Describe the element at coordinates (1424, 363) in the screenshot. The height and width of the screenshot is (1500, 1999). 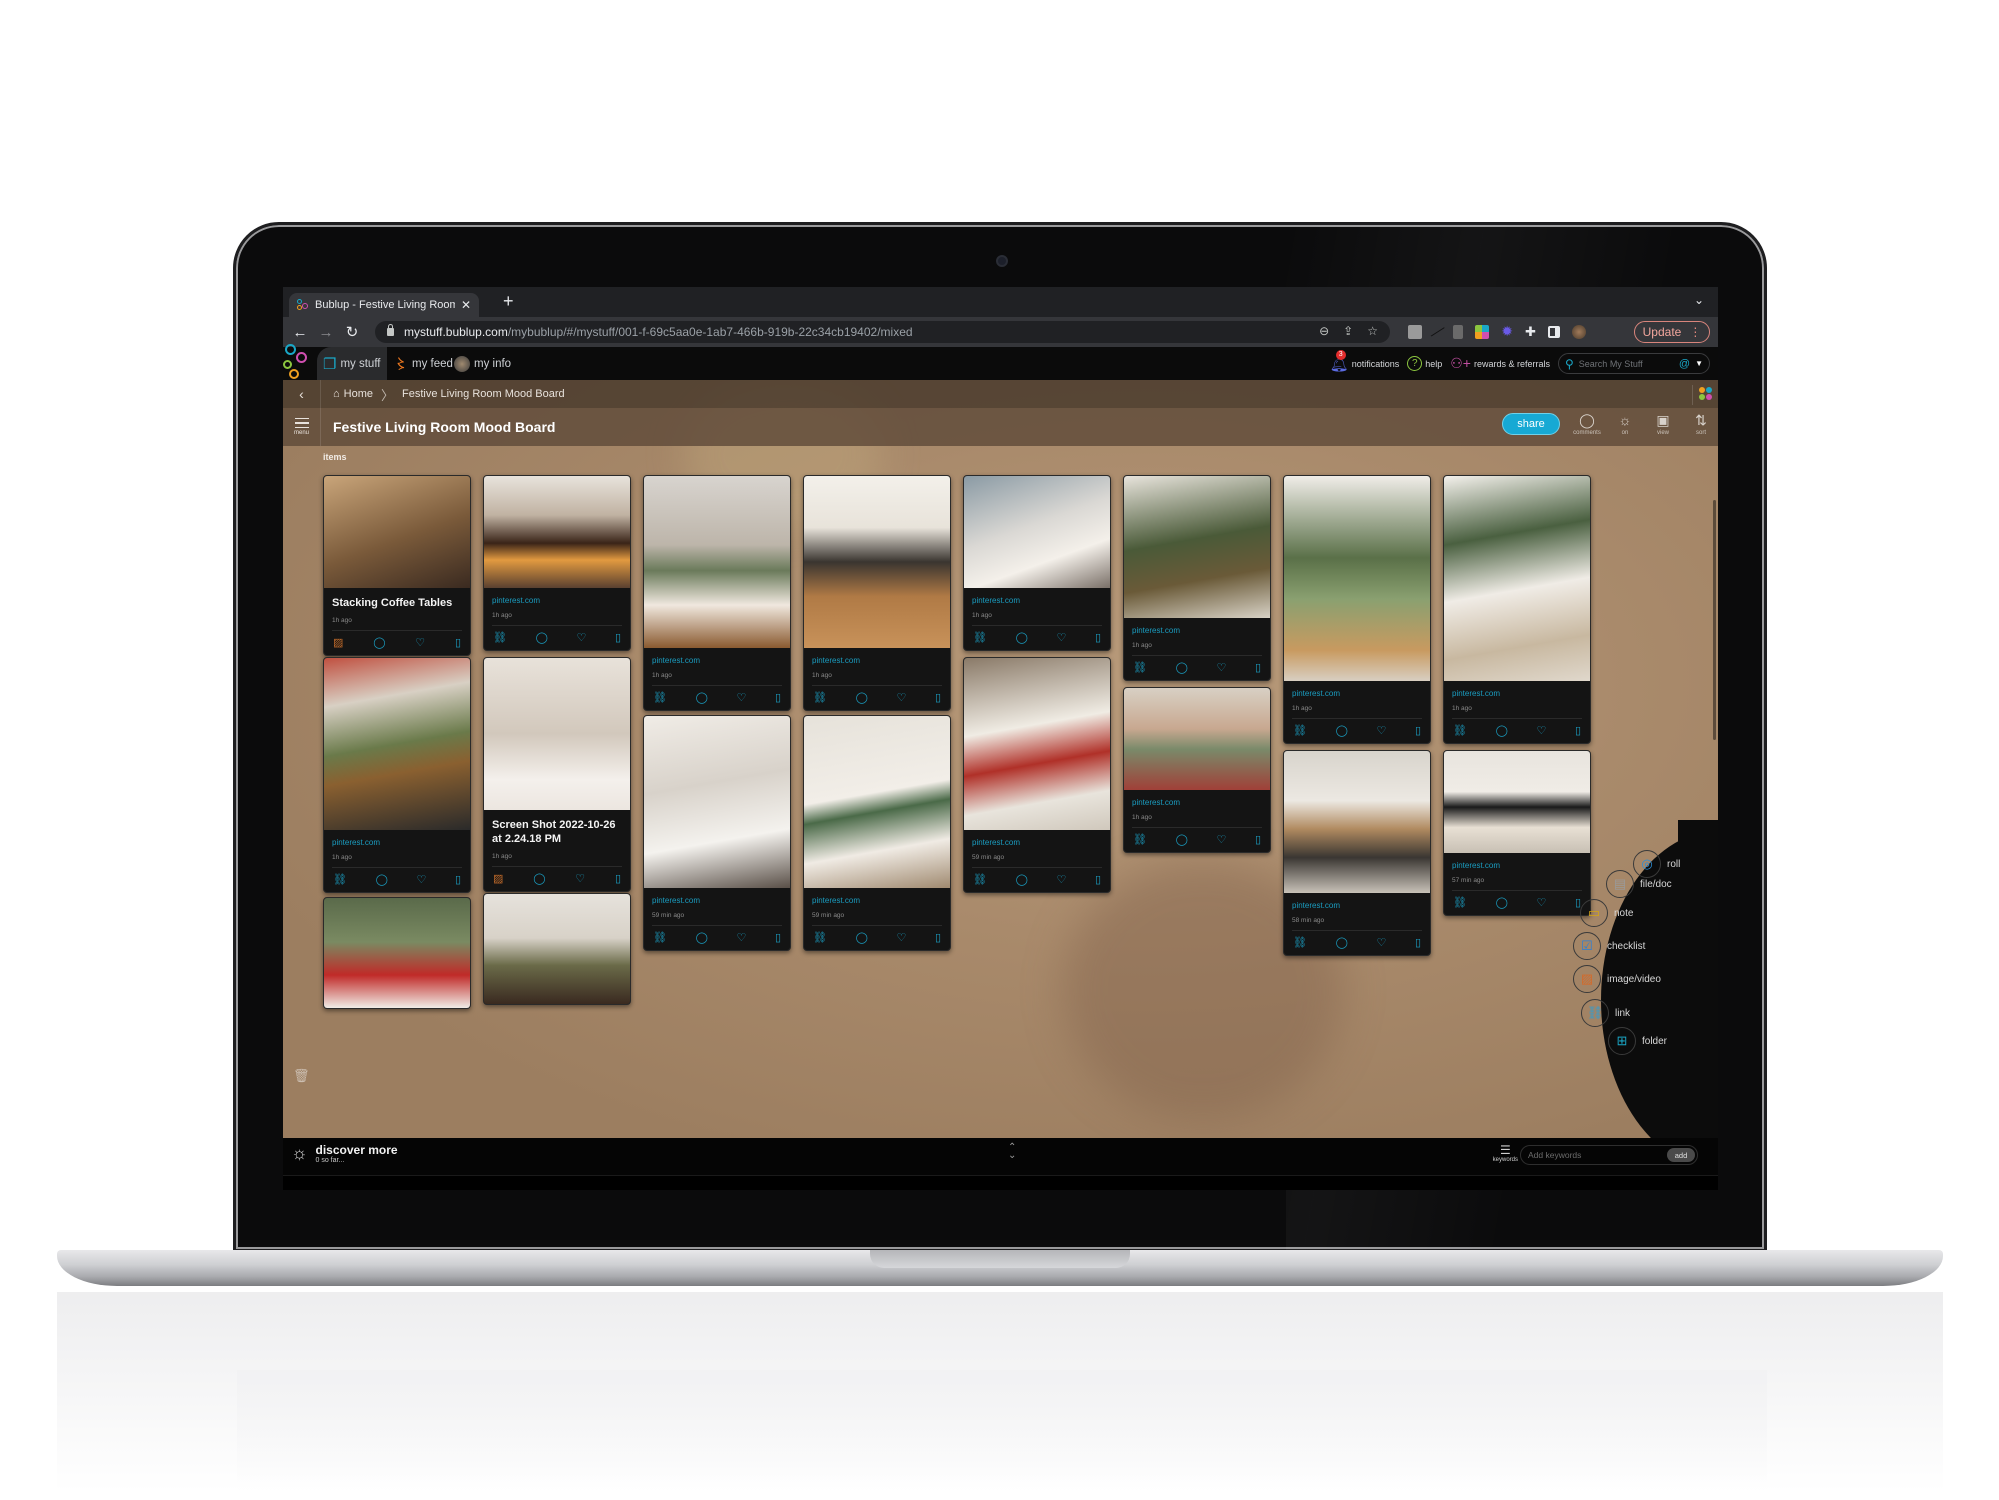
I see `help-button: ? help` at that location.